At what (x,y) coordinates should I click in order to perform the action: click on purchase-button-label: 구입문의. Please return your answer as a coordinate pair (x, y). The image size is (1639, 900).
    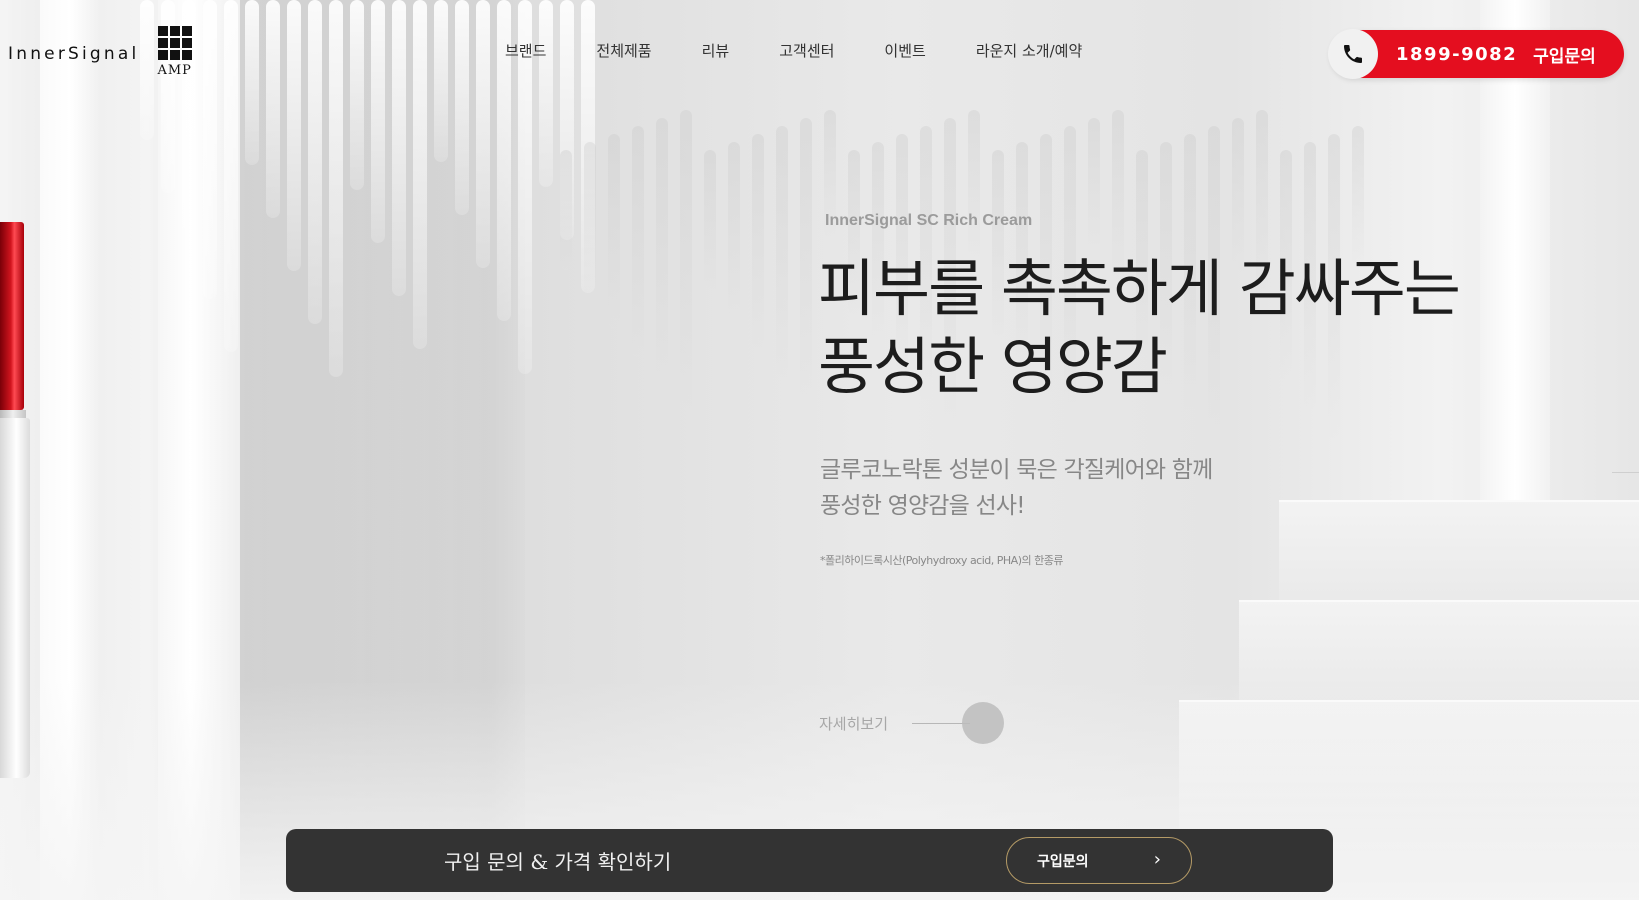
    Looking at the image, I should click on (1063, 861).